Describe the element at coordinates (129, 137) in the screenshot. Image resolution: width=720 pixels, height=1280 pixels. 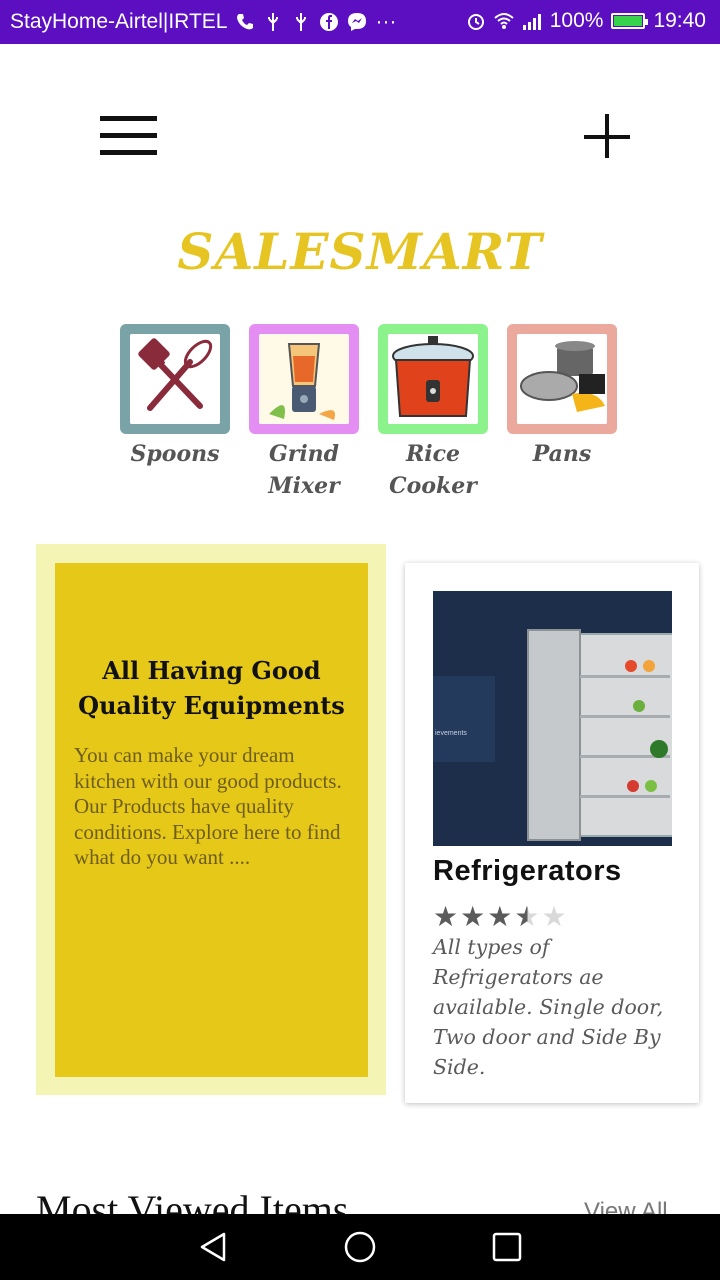
I see `hamburger-menu-icon` at that location.